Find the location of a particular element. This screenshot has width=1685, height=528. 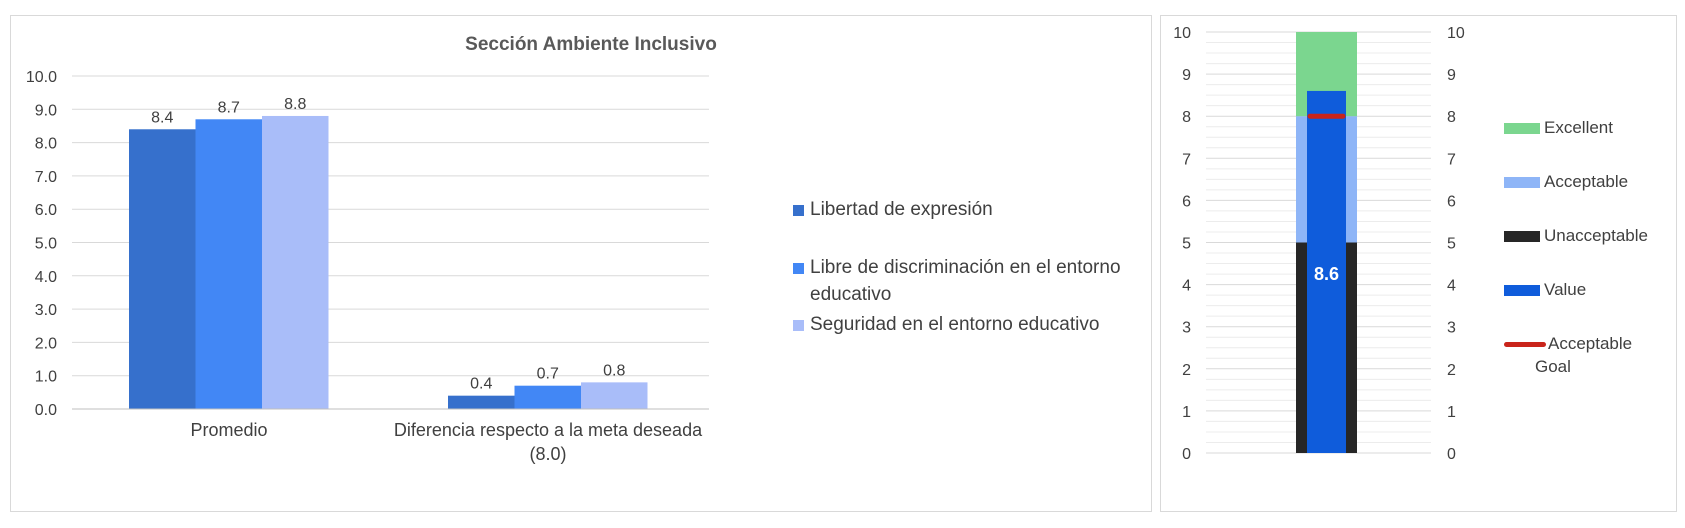

y-tick-label-left: 3 is located at coordinates (1186, 328).